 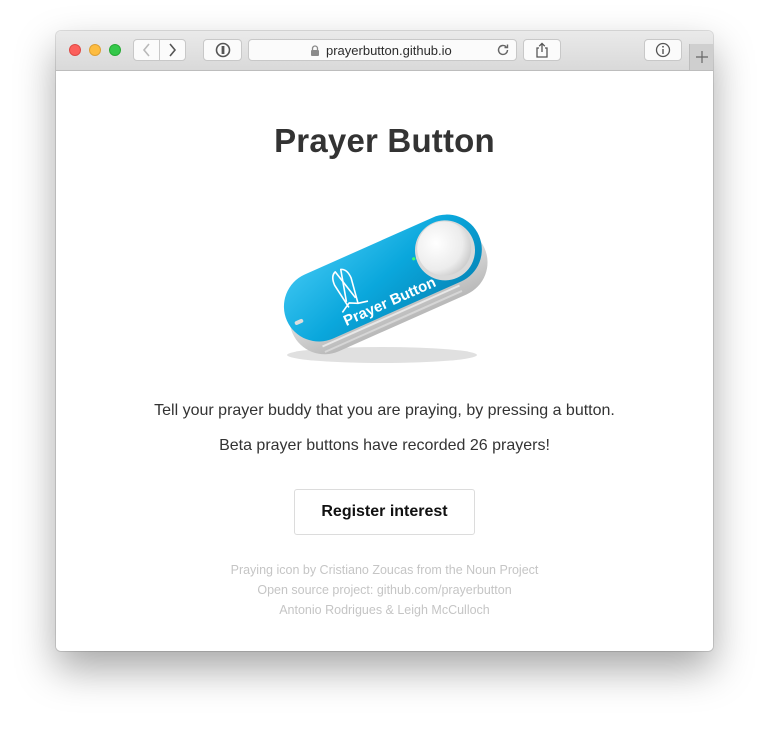 I want to click on browser-toolbar: prayerbutton.github.io, so click(x=384, y=51).